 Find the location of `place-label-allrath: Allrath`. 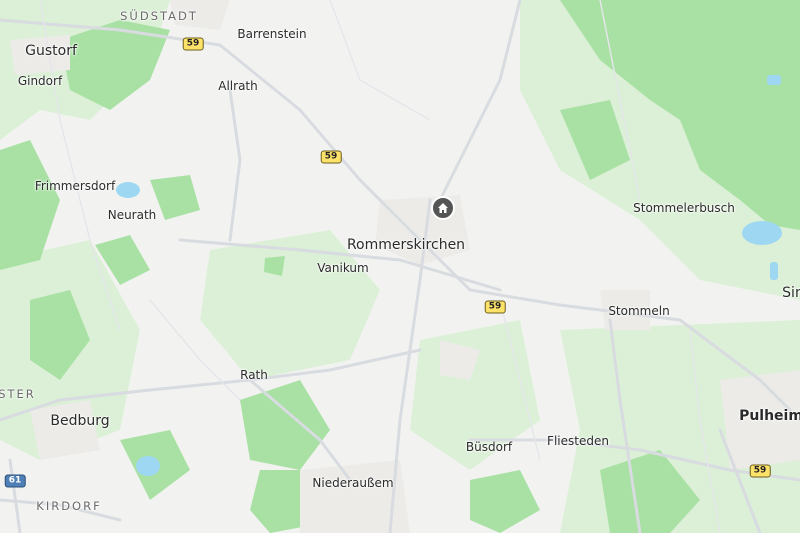

place-label-allrath: Allrath is located at coordinates (238, 86).